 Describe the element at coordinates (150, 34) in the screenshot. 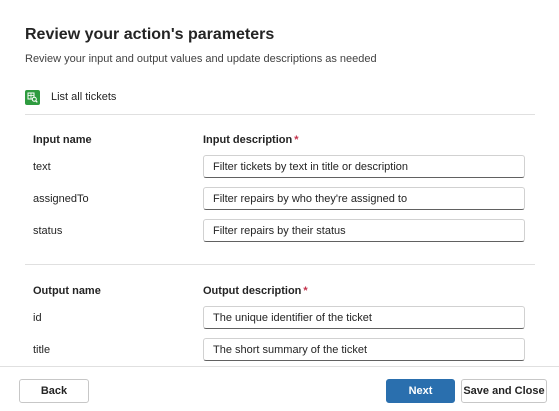

I see `page-title: Review your action's parameters` at that location.